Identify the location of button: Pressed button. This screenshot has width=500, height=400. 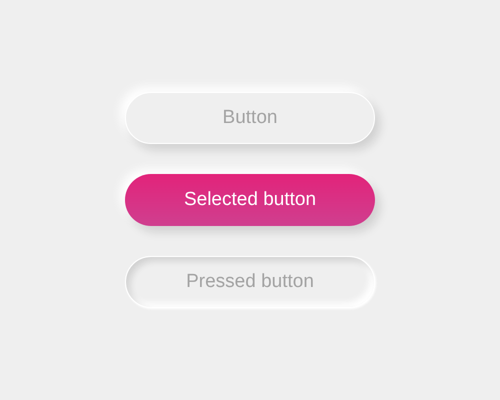
(250, 282).